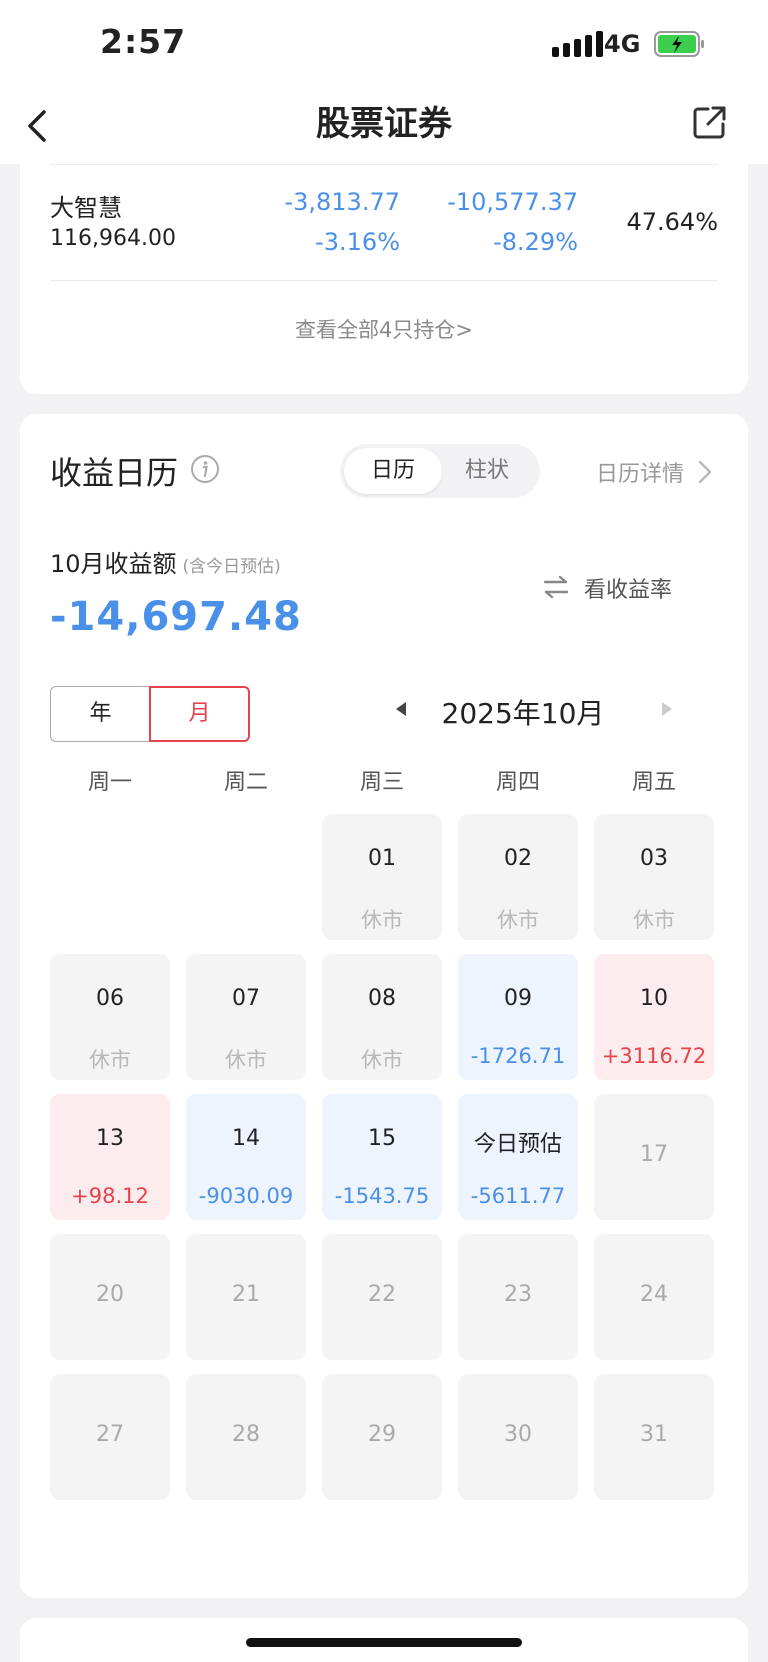  I want to click on battery-icon, so click(679, 44).